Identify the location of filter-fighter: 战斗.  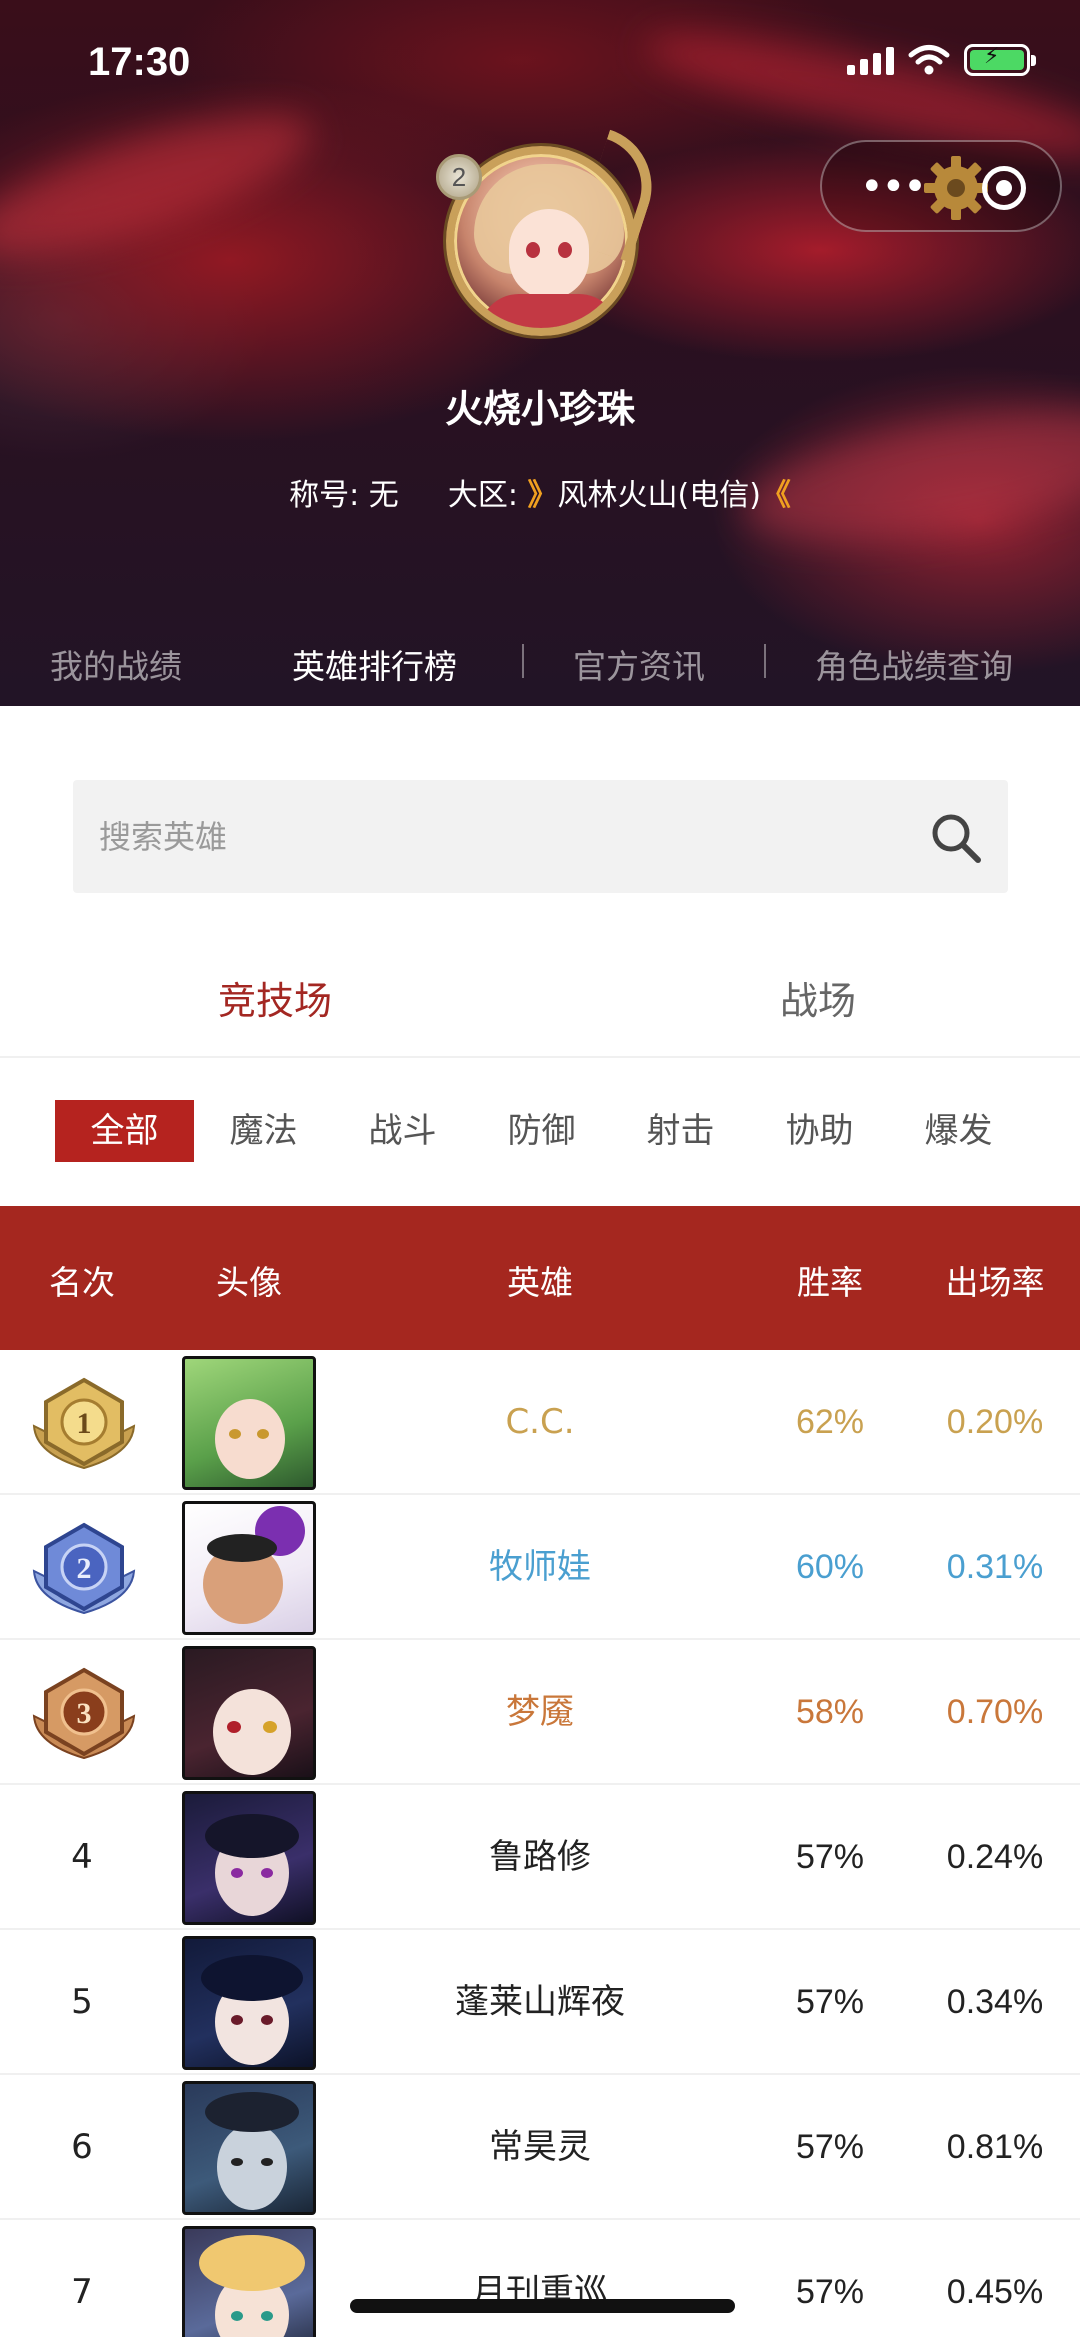
(402, 1131).